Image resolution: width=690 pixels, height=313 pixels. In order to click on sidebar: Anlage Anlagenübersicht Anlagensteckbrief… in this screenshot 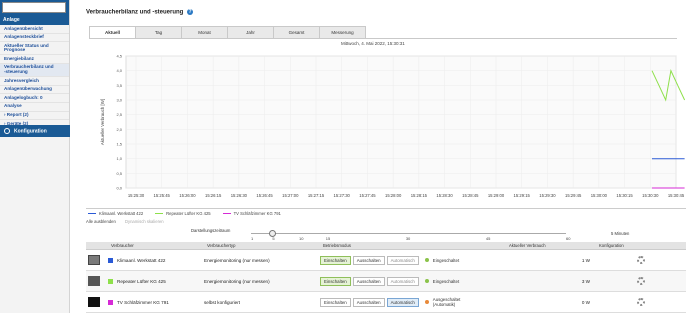, I will do `click(35, 156)`.